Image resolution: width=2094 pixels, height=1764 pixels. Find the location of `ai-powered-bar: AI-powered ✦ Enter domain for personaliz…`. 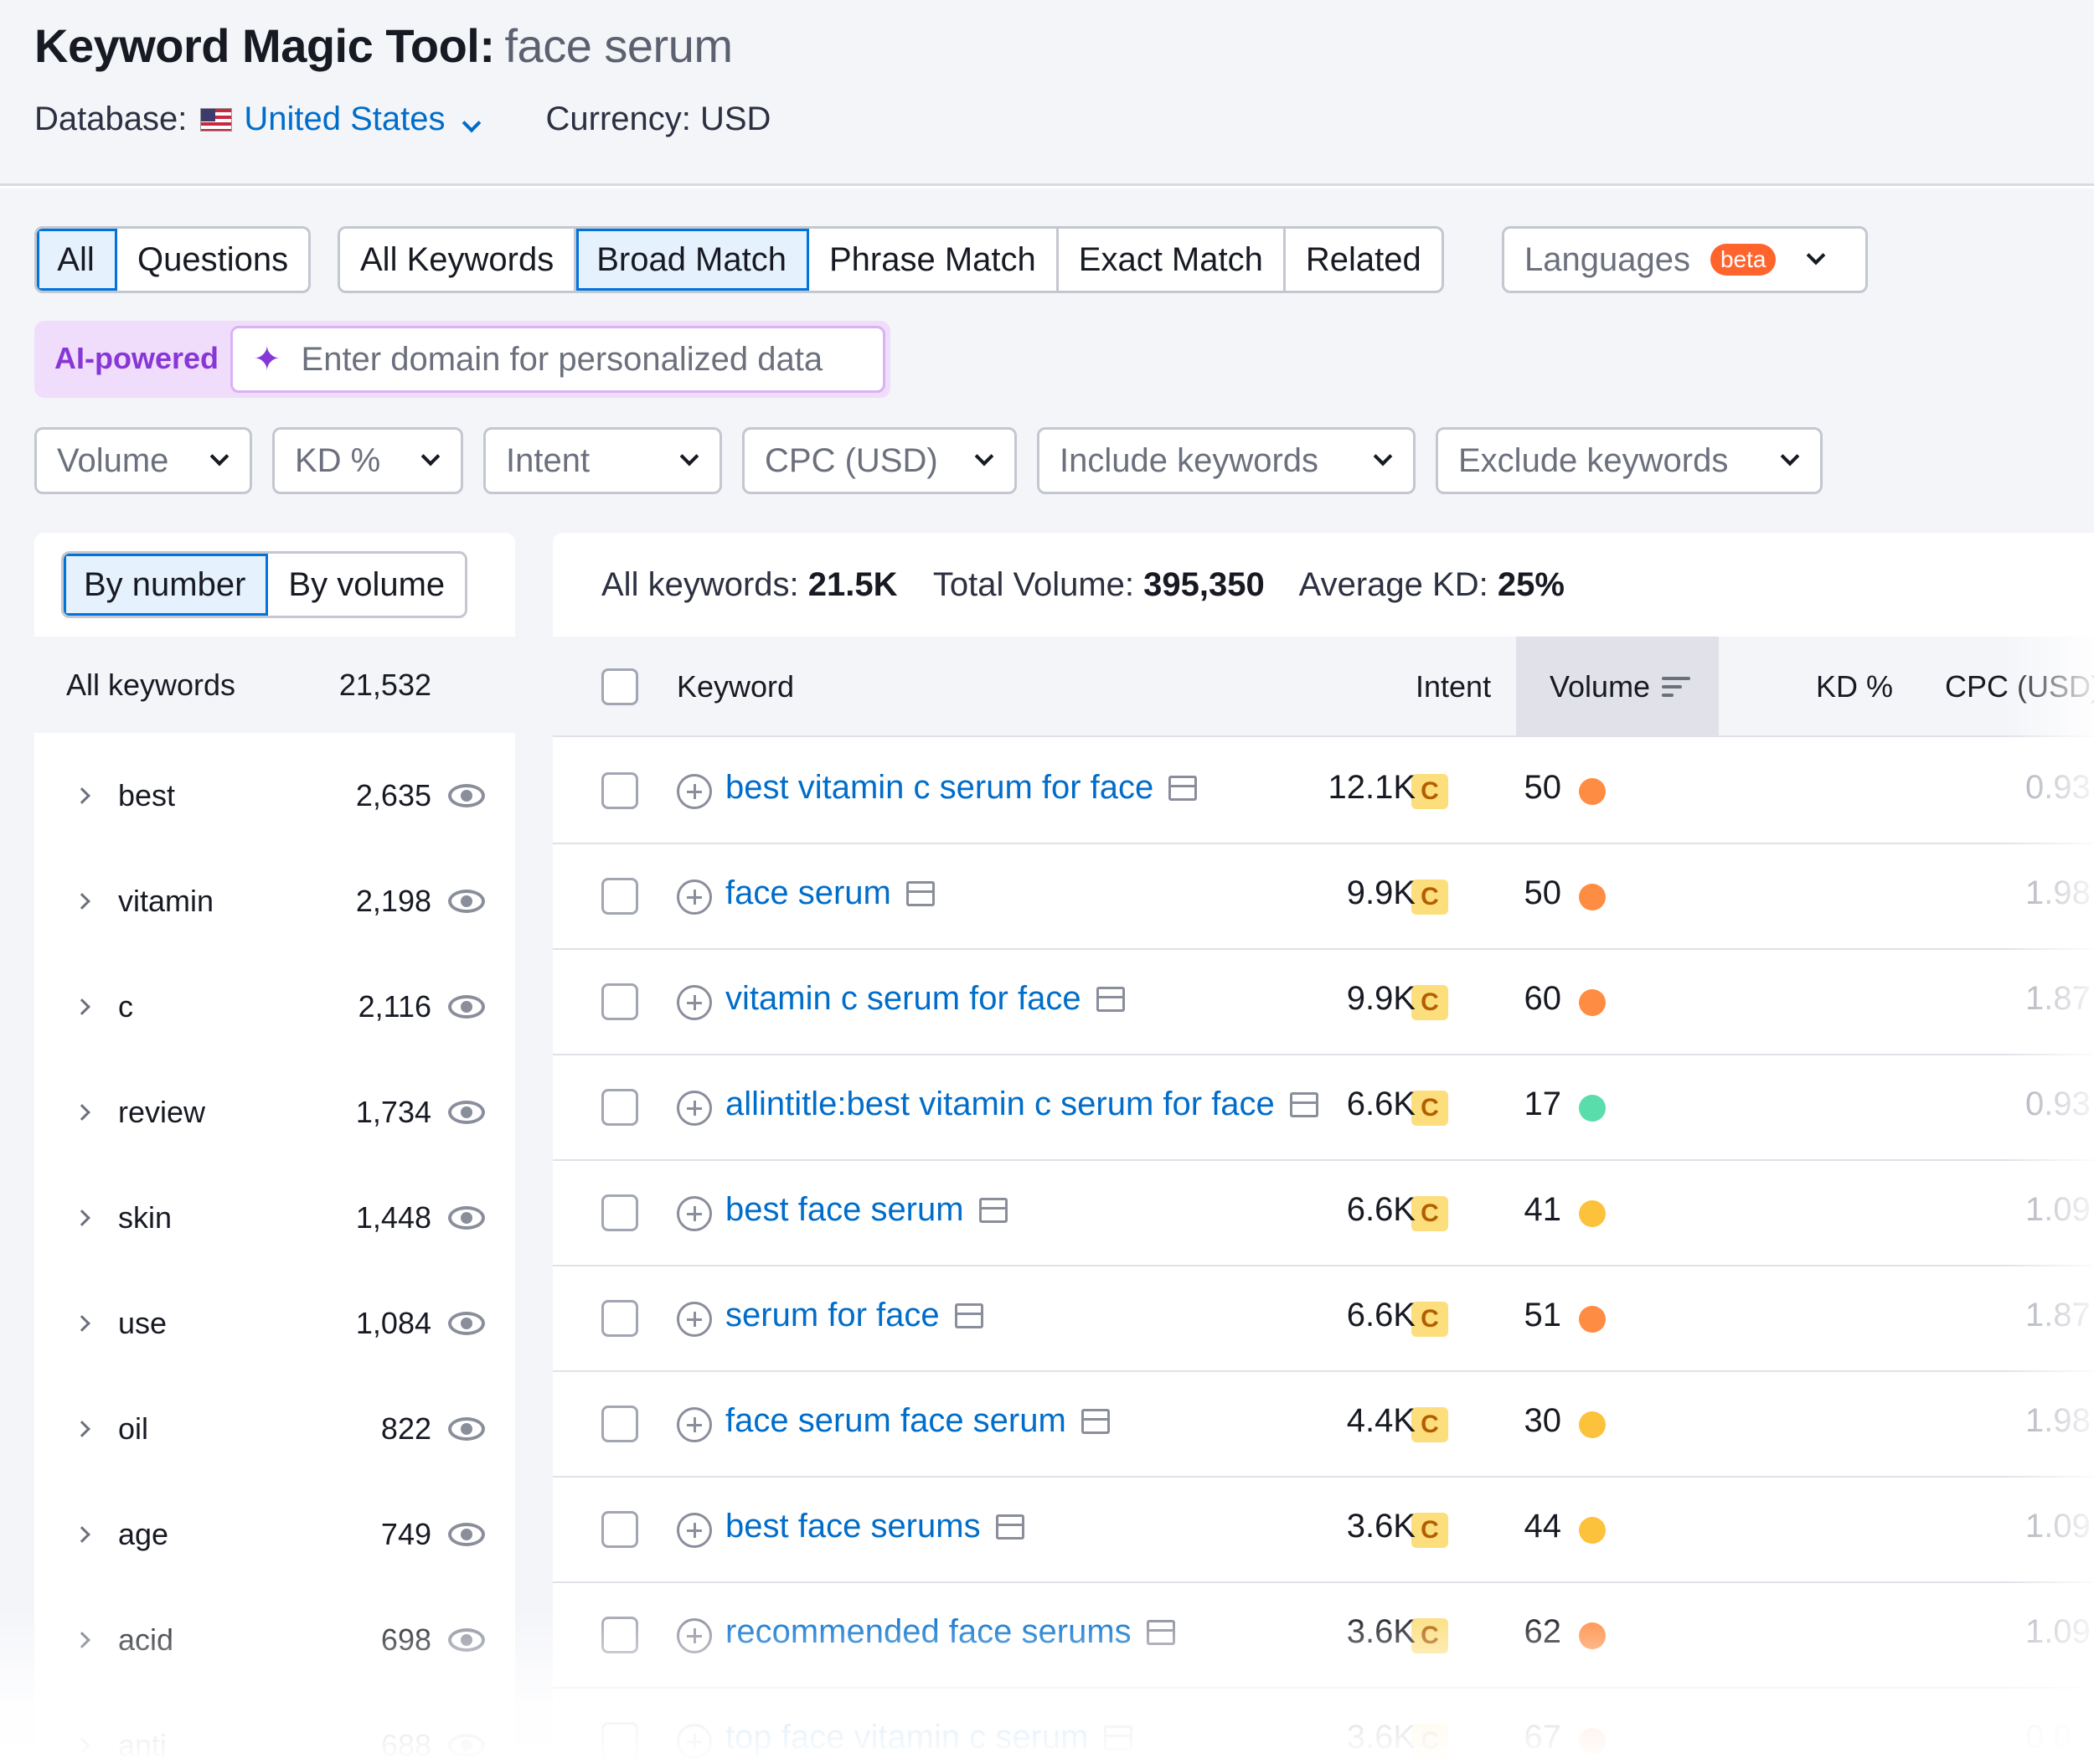

ai-powered-bar: AI-powered ✦ Enter domain for personaliz… is located at coordinates (462, 359).